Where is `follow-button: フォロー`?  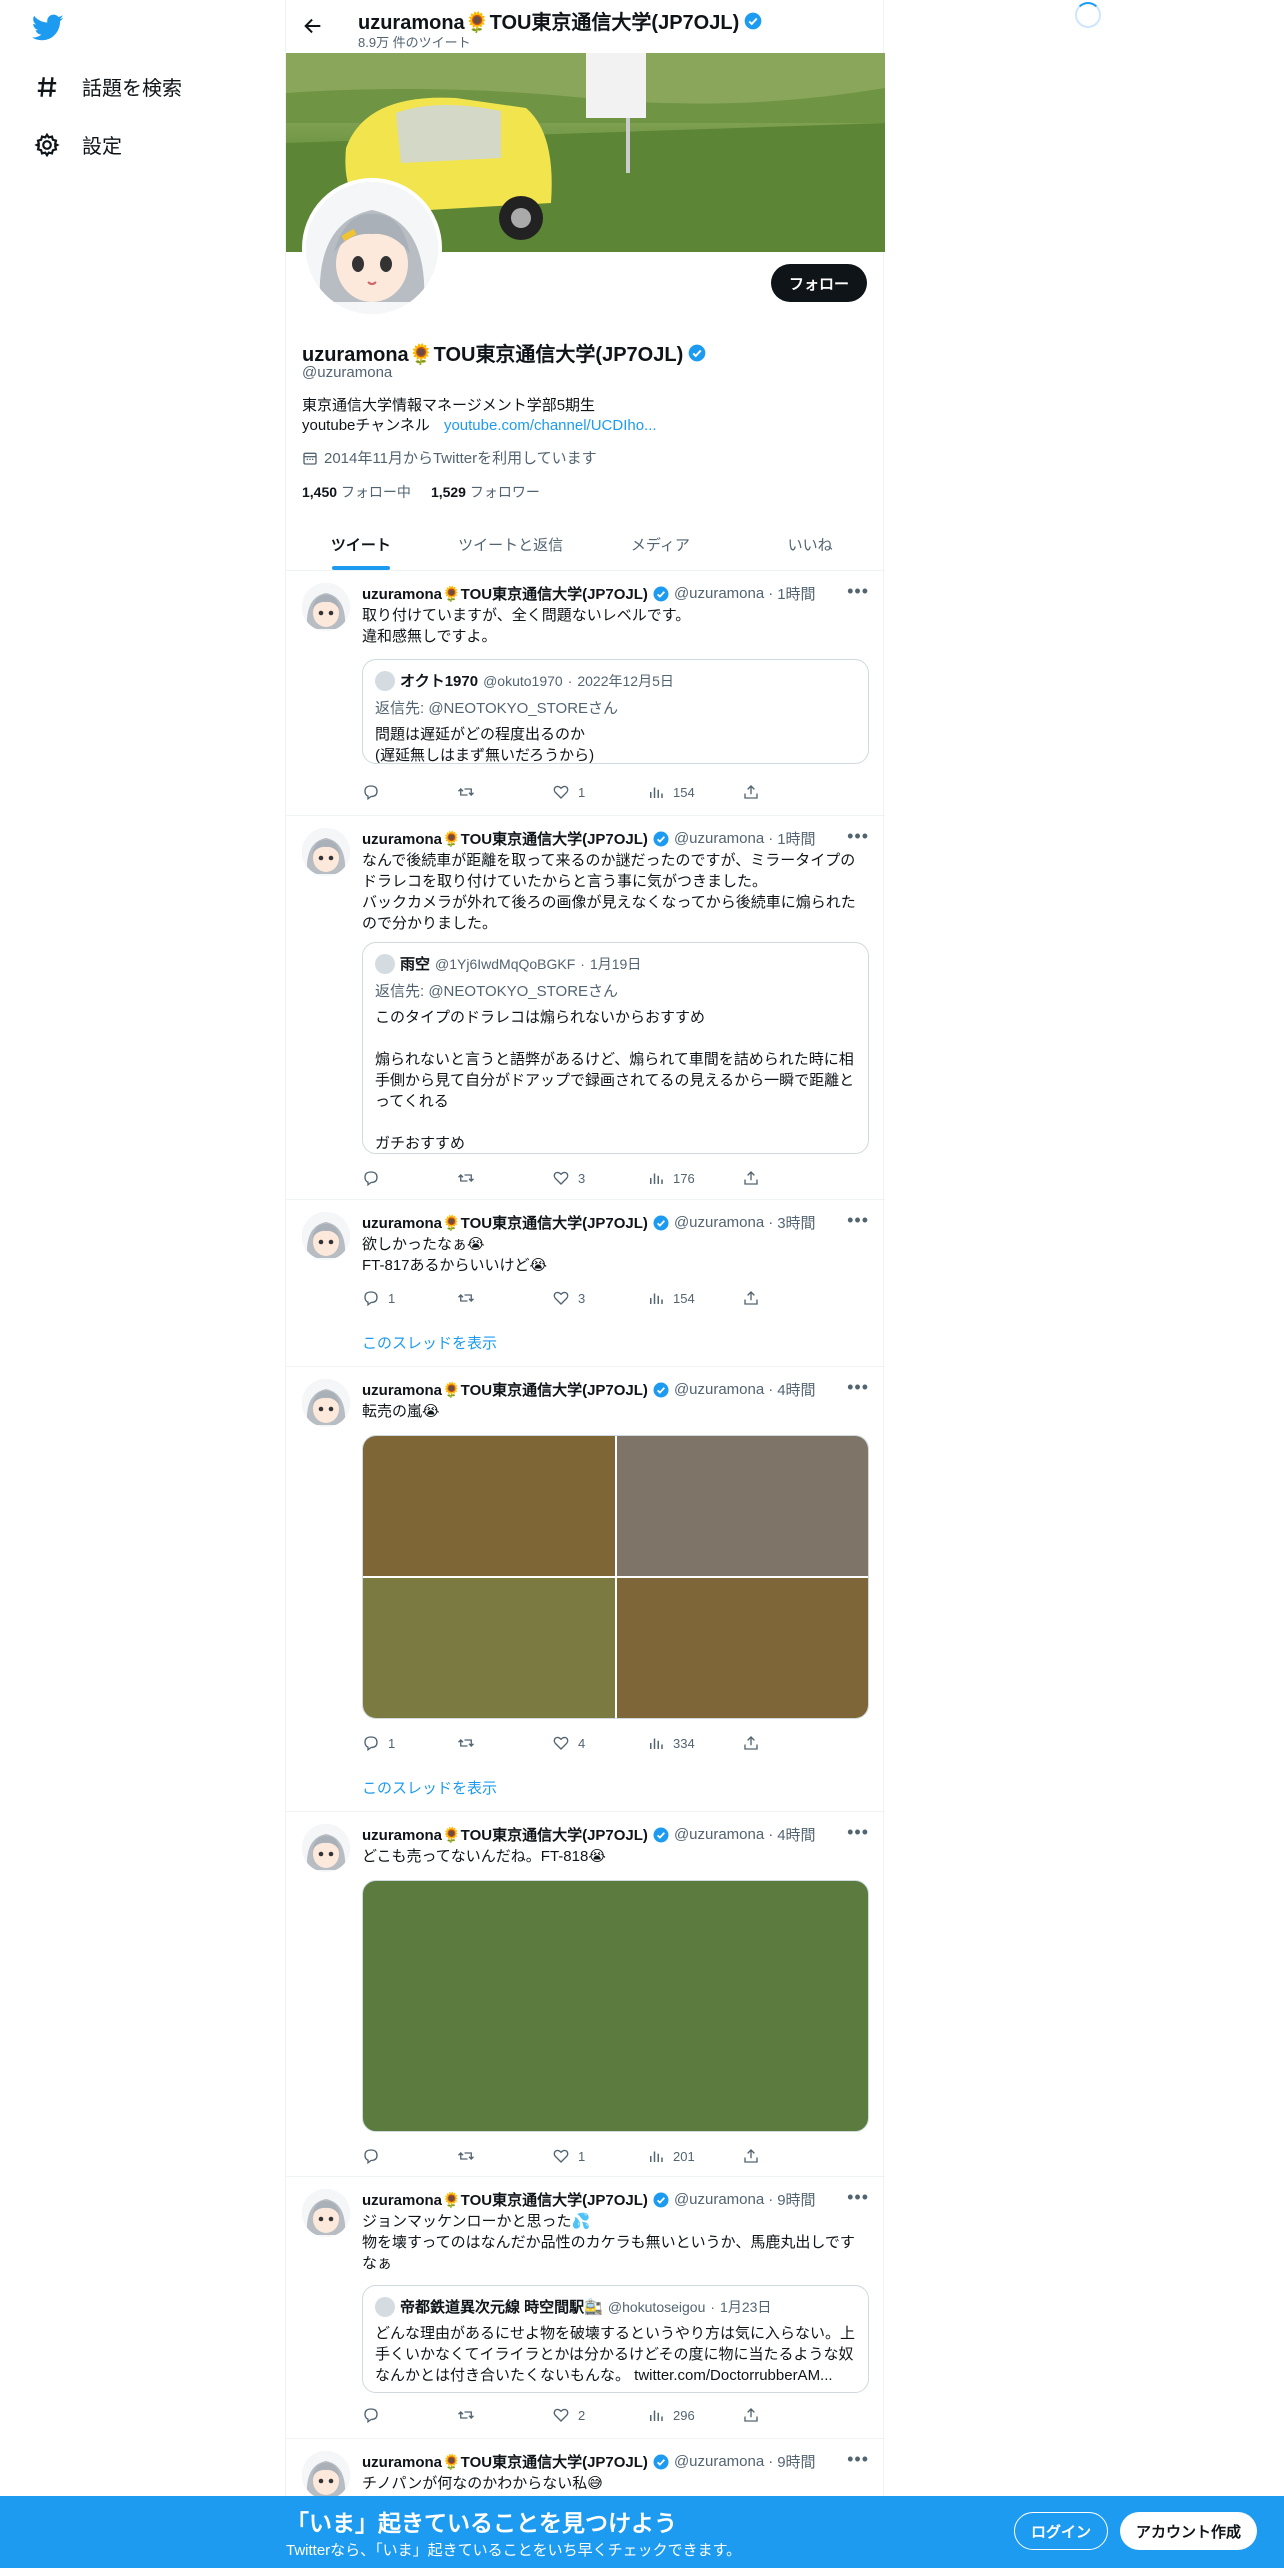 follow-button: フォロー is located at coordinates (818, 283).